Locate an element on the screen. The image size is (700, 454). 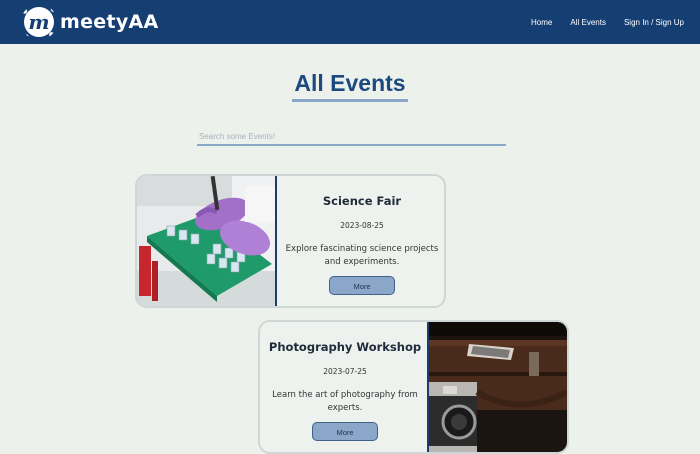
event-image-camera is located at coordinates (497, 387).